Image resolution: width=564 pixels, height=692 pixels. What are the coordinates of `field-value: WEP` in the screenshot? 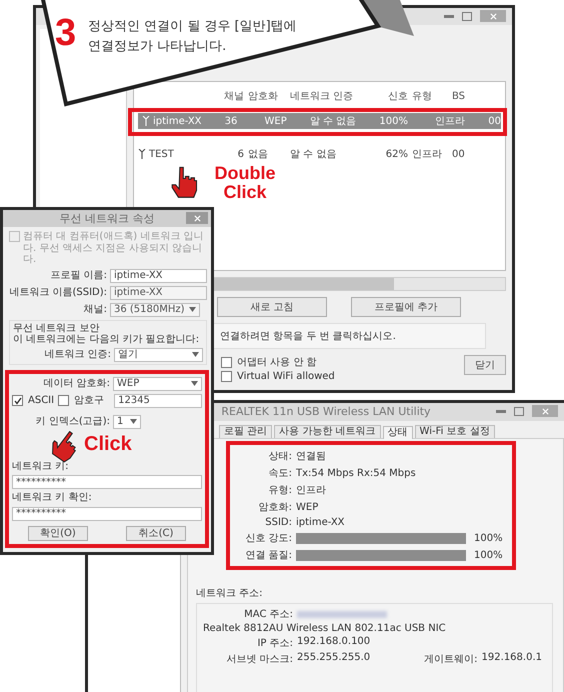 It's located at (307, 507).